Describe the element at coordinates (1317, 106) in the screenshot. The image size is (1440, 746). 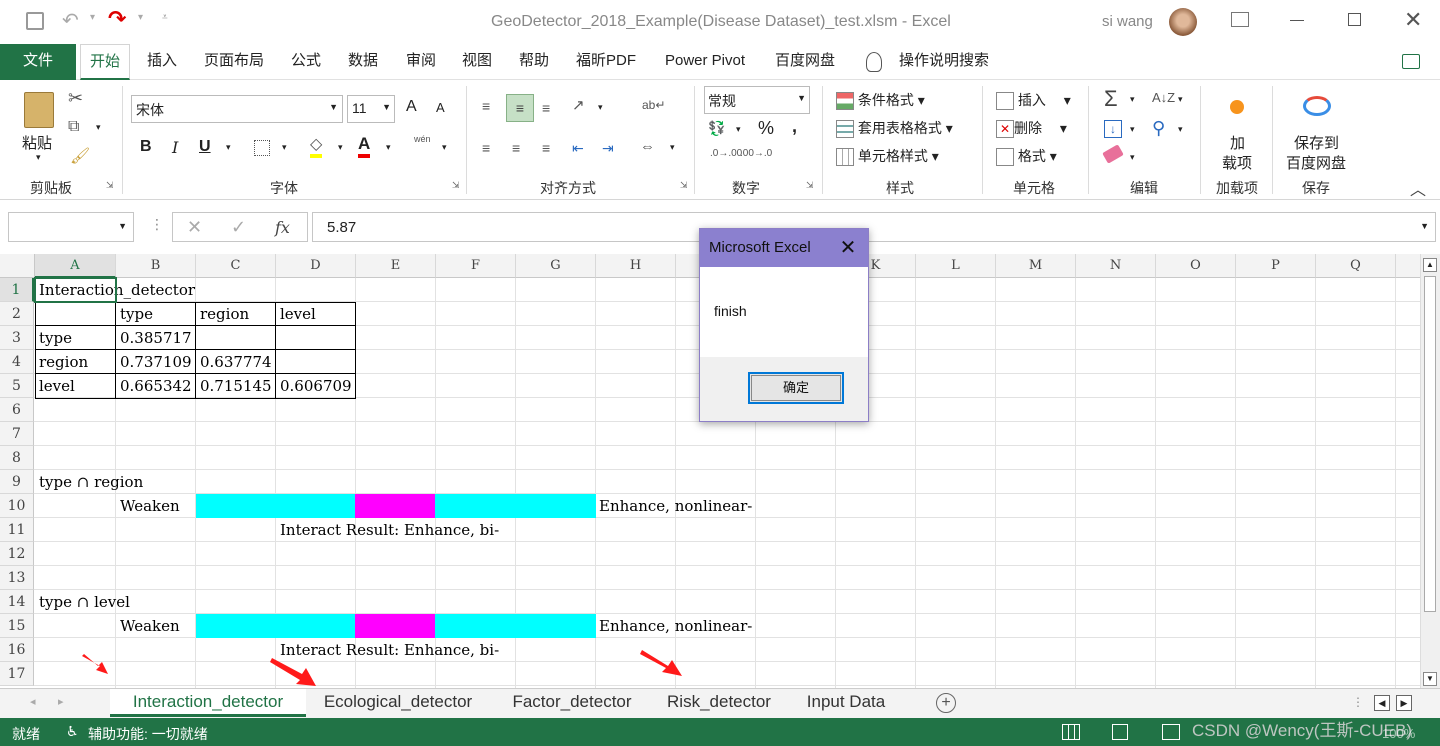
I see `baidu-netdisk-icon` at that location.